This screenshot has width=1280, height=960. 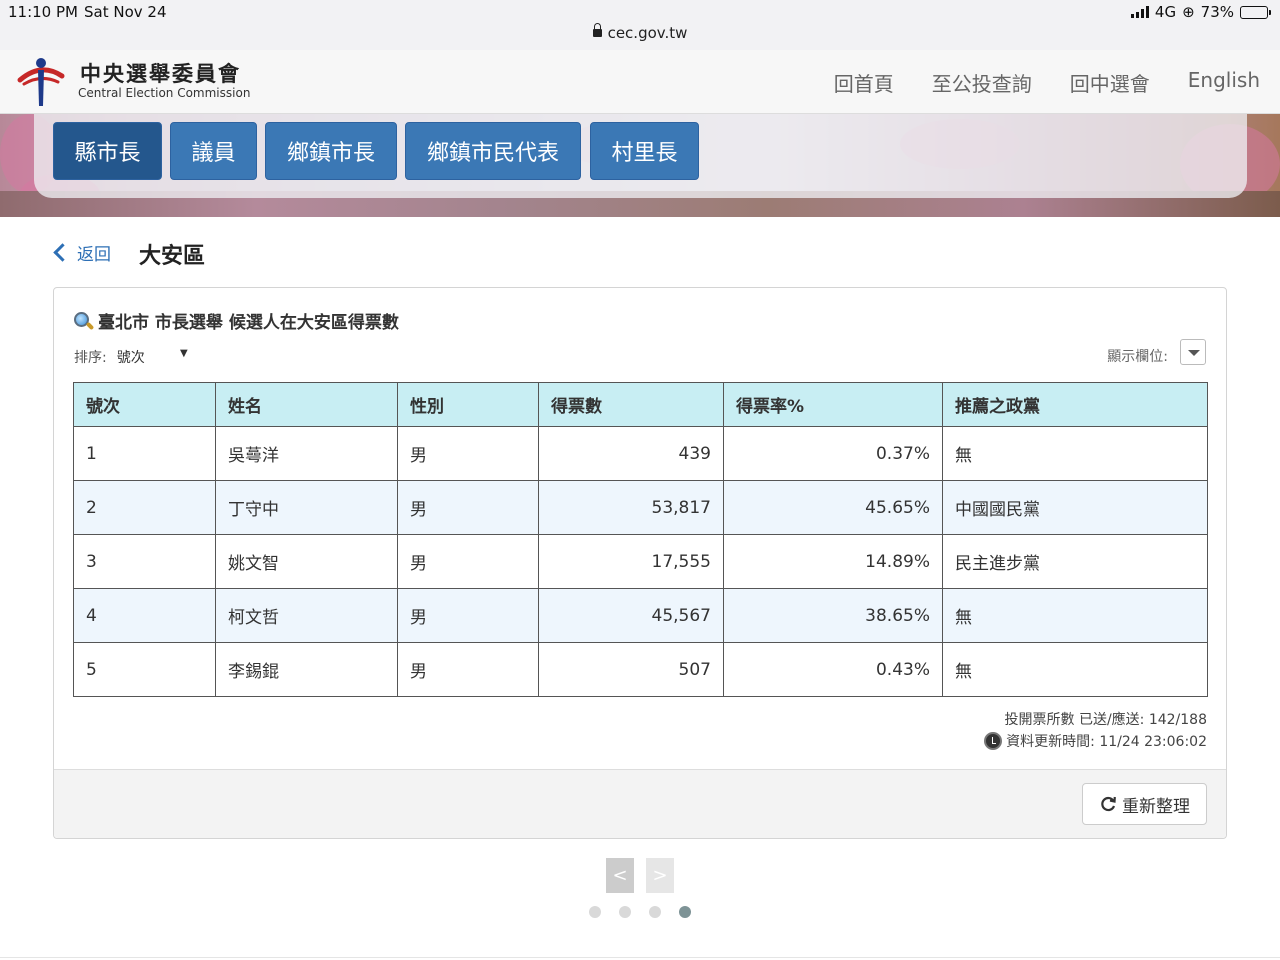 What do you see at coordinates (144, 453) in the screenshot?
I see `cell-number: 1` at bounding box center [144, 453].